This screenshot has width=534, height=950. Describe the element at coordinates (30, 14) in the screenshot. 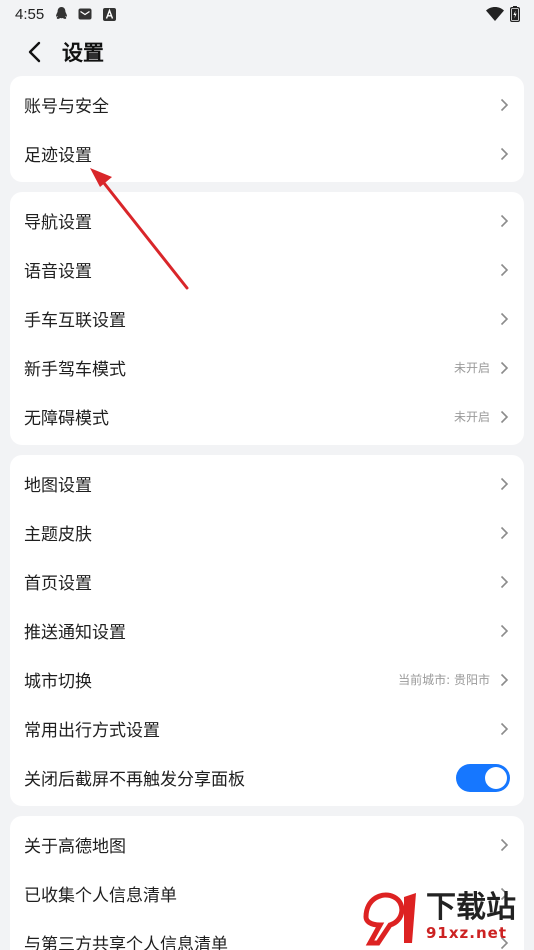

I see `status-time: 4:55` at that location.